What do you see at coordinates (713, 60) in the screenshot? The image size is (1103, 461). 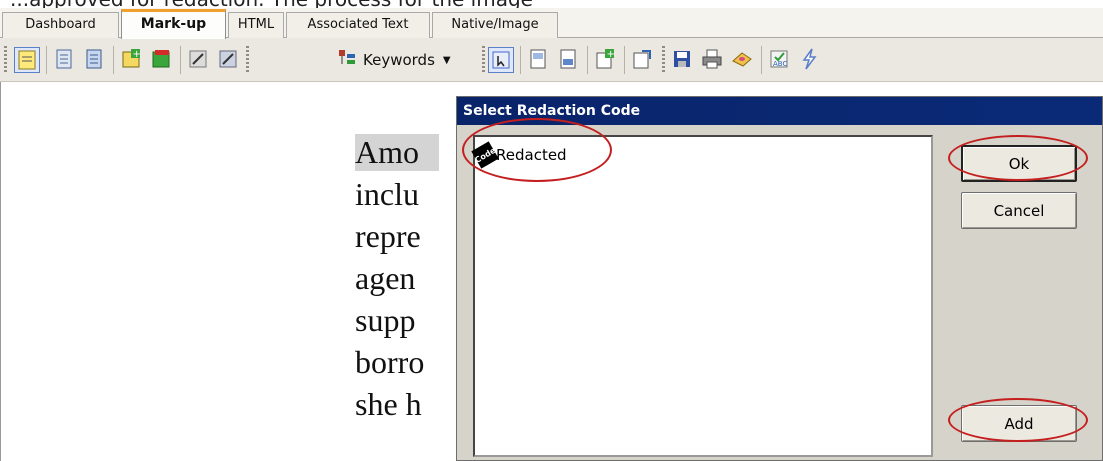 I see `print-icon` at bounding box center [713, 60].